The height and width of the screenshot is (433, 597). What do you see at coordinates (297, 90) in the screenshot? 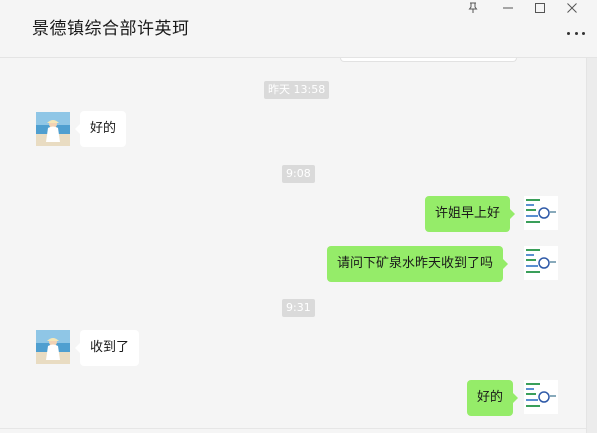
I see `timestamp: 昨天 13:58` at bounding box center [297, 90].